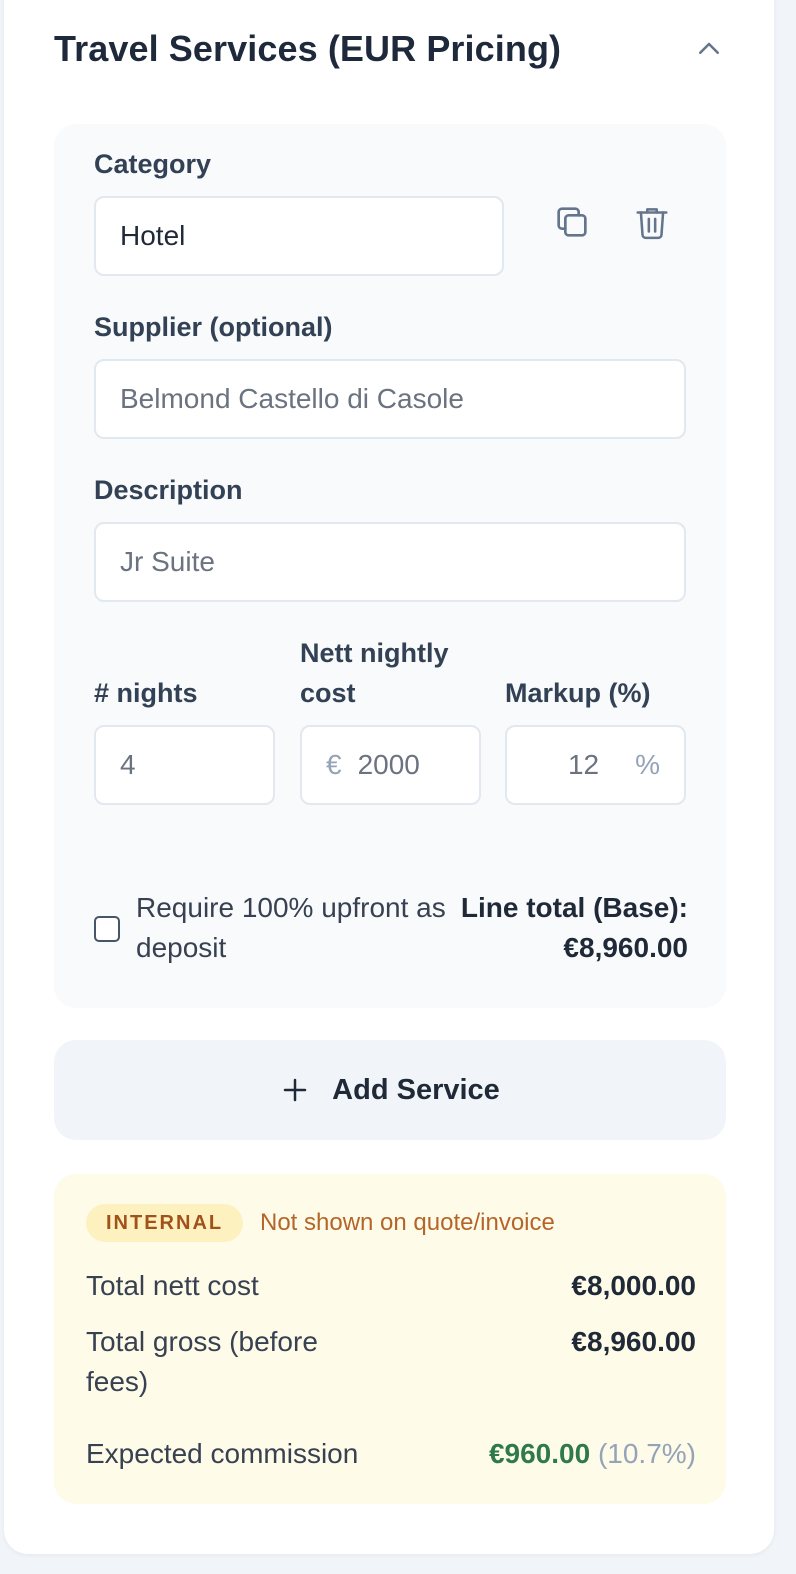 The width and height of the screenshot is (796, 1574). Describe the element at coordinates (558, 928) in the screenshot. I see `line-total: Line total (Base): €8,960.00` at that location.